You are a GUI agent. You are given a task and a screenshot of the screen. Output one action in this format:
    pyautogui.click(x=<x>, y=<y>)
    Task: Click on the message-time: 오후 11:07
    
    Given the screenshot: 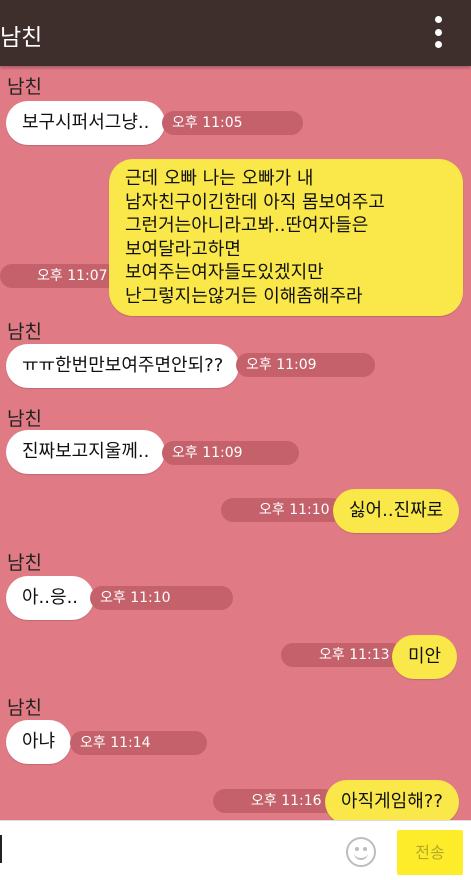 What is the action you would take?
    pyautogui.click(x=59, y=276)
    